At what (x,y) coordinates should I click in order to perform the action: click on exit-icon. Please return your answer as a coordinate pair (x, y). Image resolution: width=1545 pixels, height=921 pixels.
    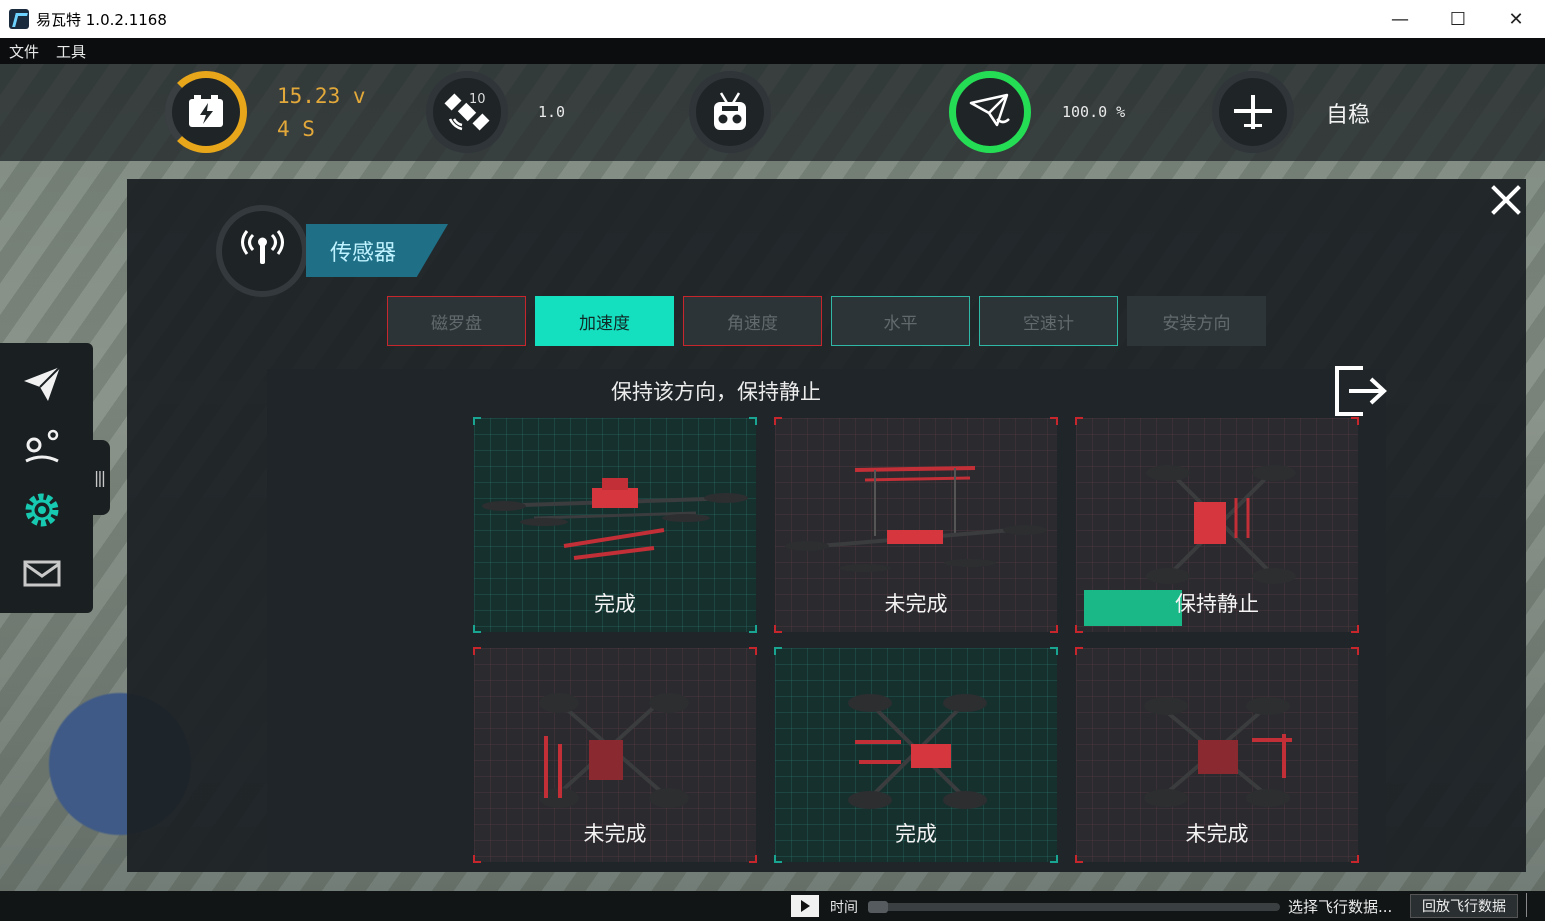
    Looking at the image, I should click on (1361, 391).